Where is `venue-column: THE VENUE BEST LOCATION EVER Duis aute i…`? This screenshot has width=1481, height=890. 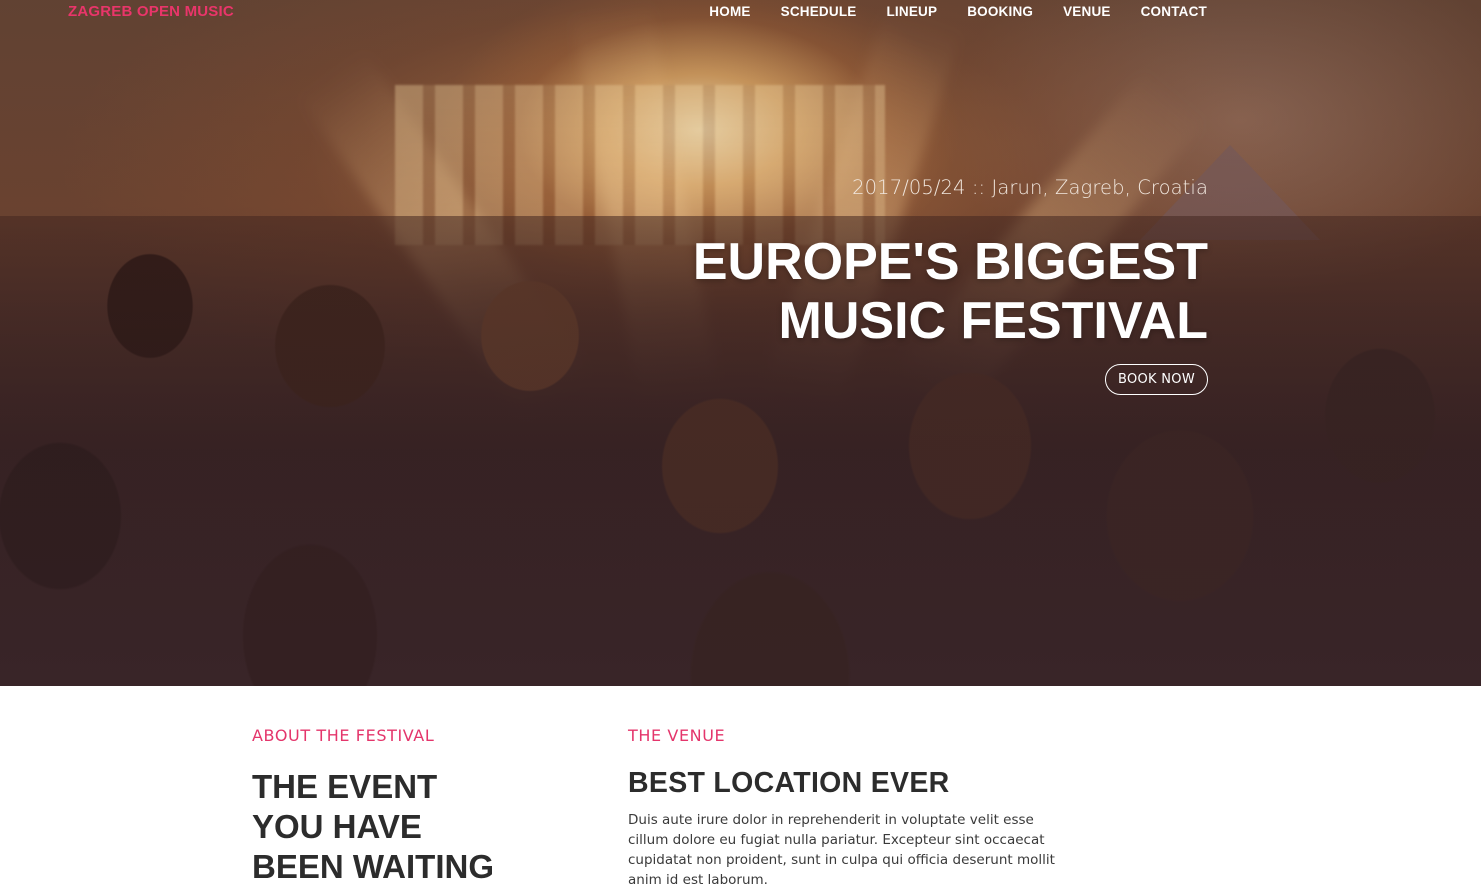 venue-column: THE VENUE BEST LOCATION EVER Duis aute i… is located at coordinates (858, 808).